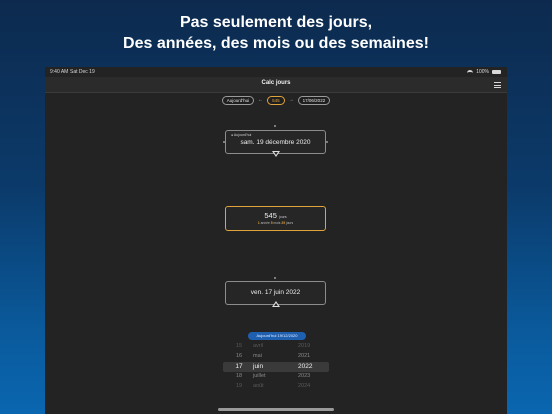  What do you see at coordinates (238, 100) in the screenshot?
I see `start-date-pill: Aujourd'hui` at bounding box center [238, 100].